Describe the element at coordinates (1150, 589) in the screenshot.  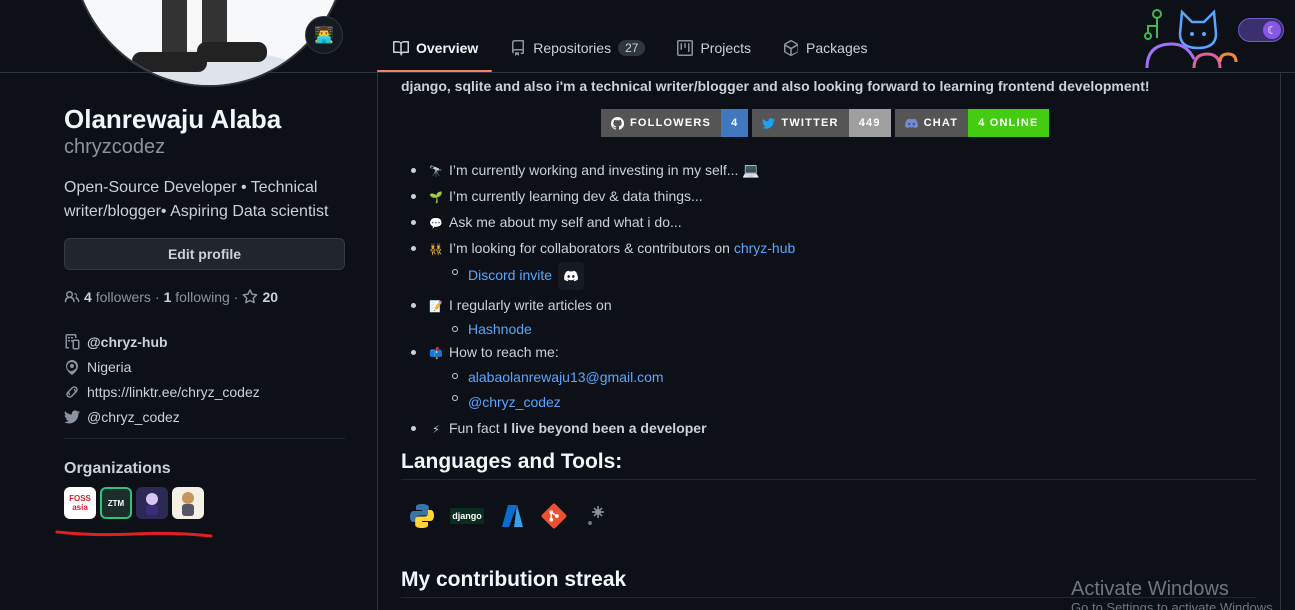
I see `windows-watermark-title: Activate Windows` at that location.